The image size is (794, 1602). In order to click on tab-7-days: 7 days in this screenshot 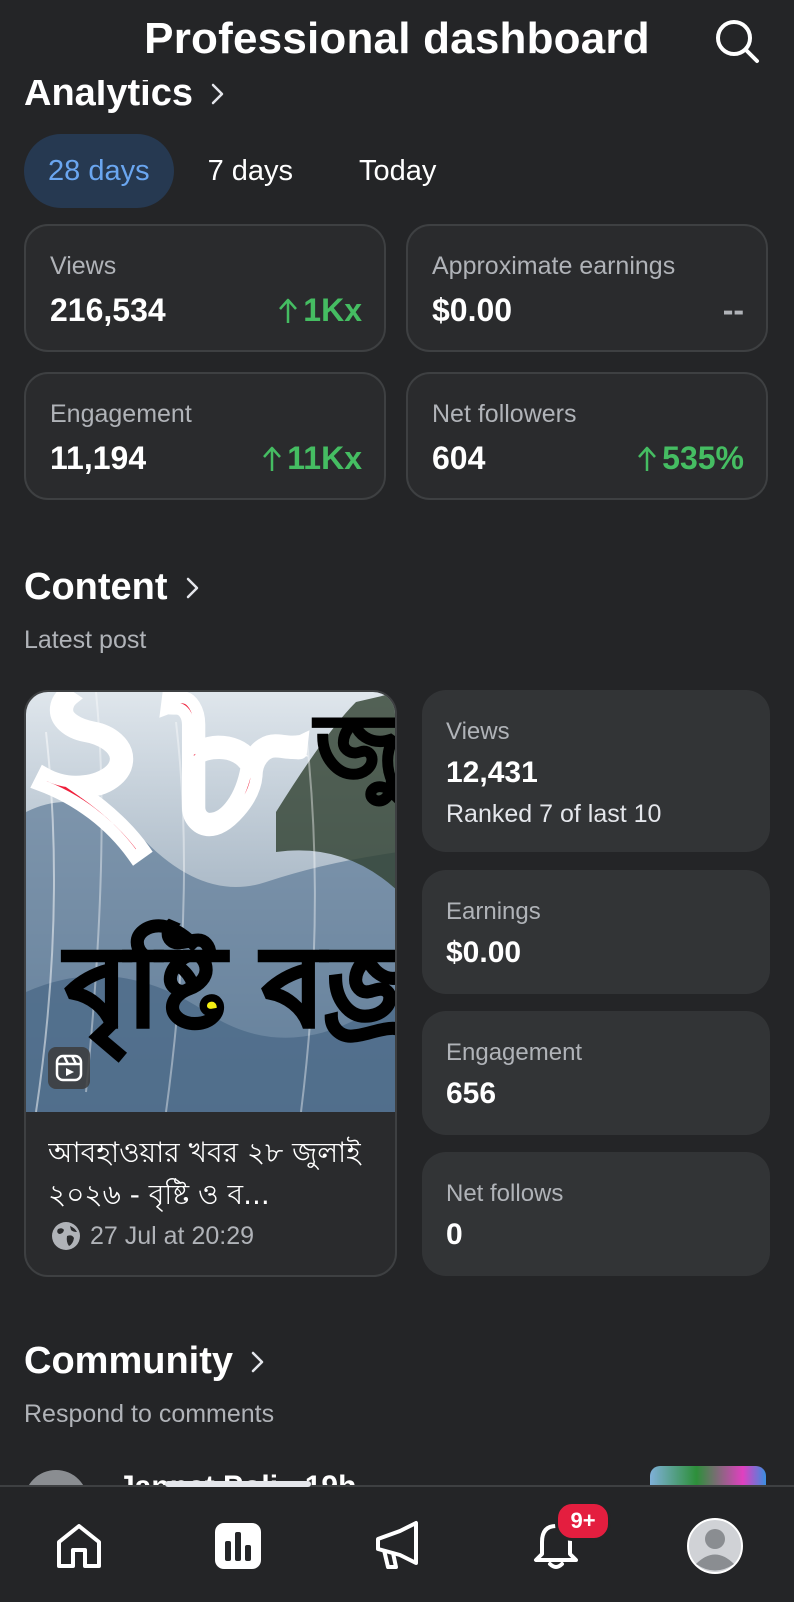, I will do `click(250, 171)`.